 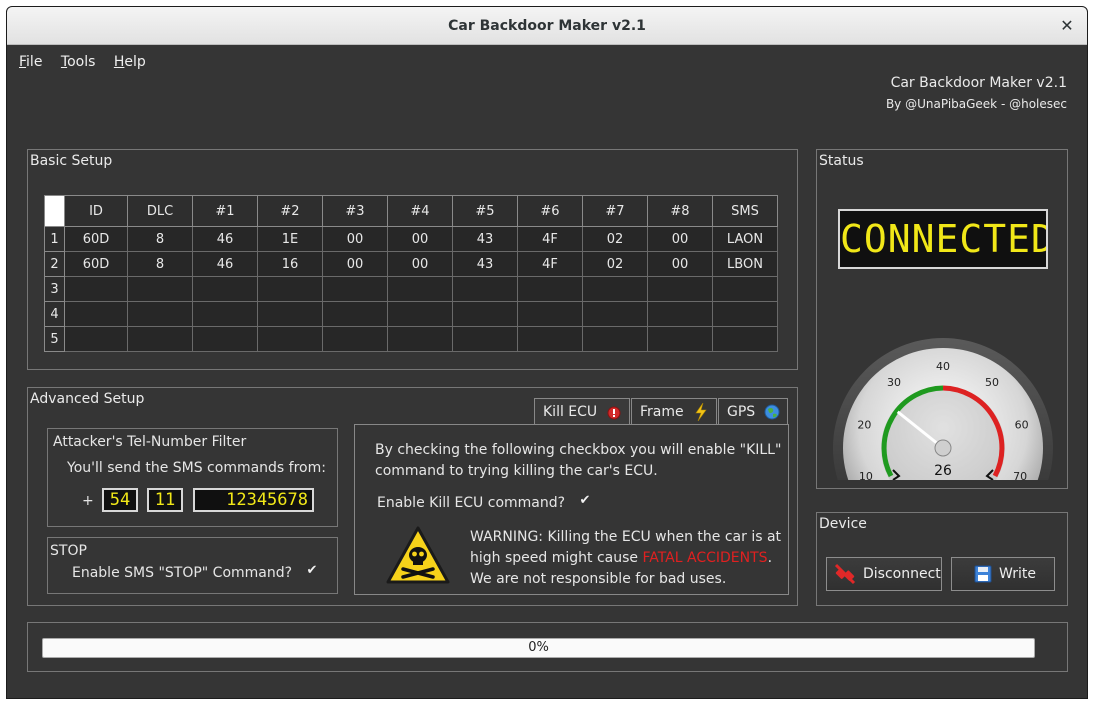 What do you see at coordinates (745, 211) in the screenshot?
I see `column-header: SMS` at bounding box center [745, 211].